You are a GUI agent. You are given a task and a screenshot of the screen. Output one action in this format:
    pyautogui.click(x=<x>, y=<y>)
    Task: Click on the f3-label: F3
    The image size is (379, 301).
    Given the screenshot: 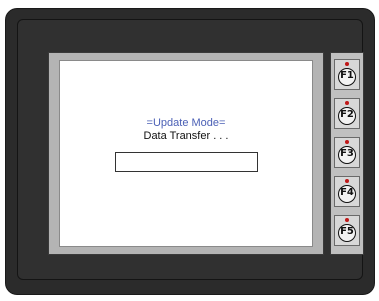 What is the action you would take?
    pyautogui.click(x=347, y=153)
    